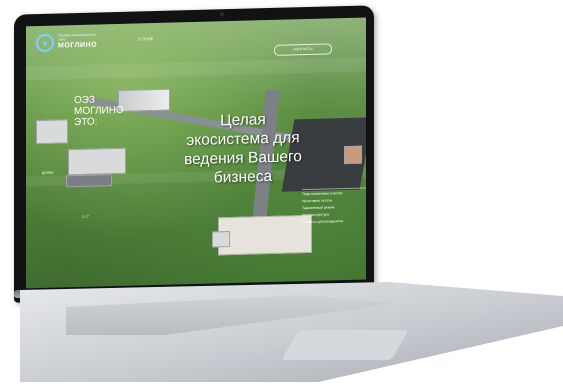  I want to click on logo-title: МОГЛИНО, so click(77, 46).